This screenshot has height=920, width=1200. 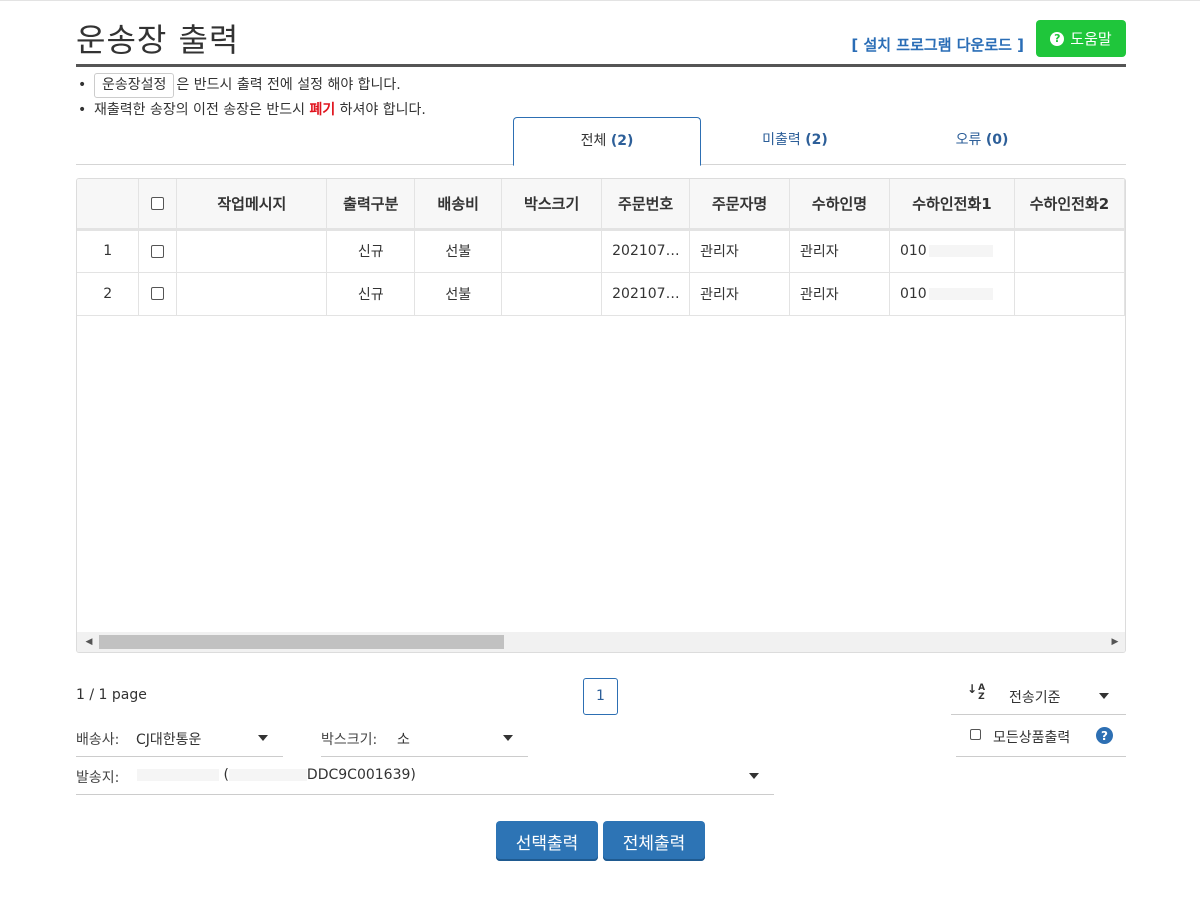 I want to click on page-info: 1 / 1 page, so click(x=111, y=695).